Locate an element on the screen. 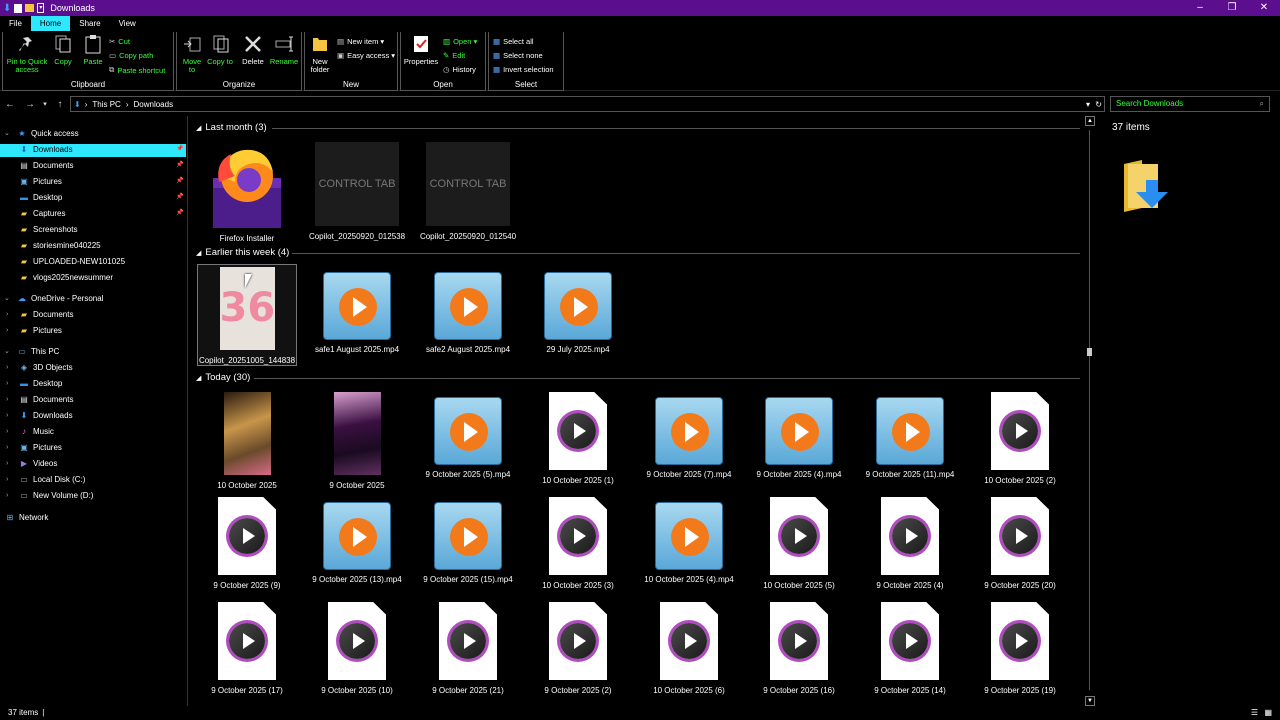 This screenshot has height=720, width=1280. new-folder-button: New folder is located at coordinates (320, 54).